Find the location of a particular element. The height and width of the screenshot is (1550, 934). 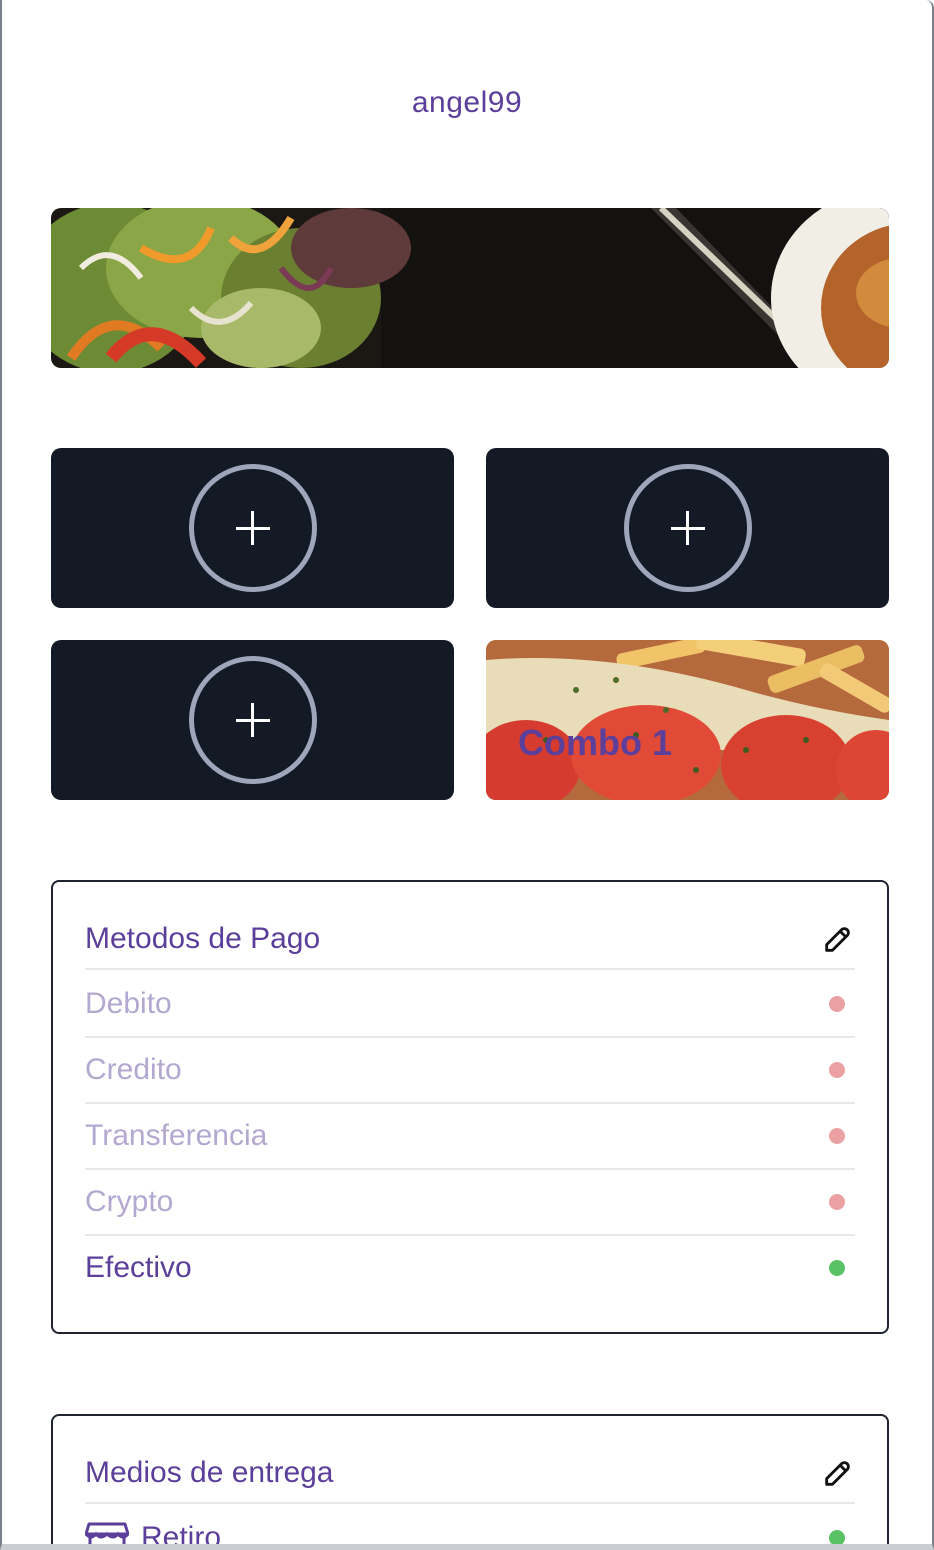

payment-method-label: Efectivo is located at coordinates (138, 1267).